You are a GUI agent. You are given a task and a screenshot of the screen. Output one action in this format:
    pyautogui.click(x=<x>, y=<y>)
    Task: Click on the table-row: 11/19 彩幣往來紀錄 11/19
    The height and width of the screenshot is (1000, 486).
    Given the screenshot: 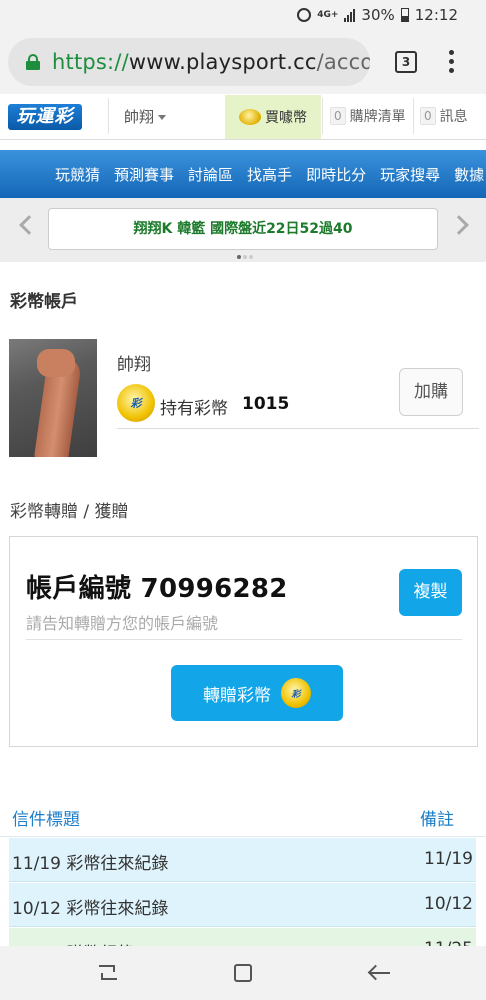 What is the action you would take?
    pyautogui.click(x=242, y=860)
    